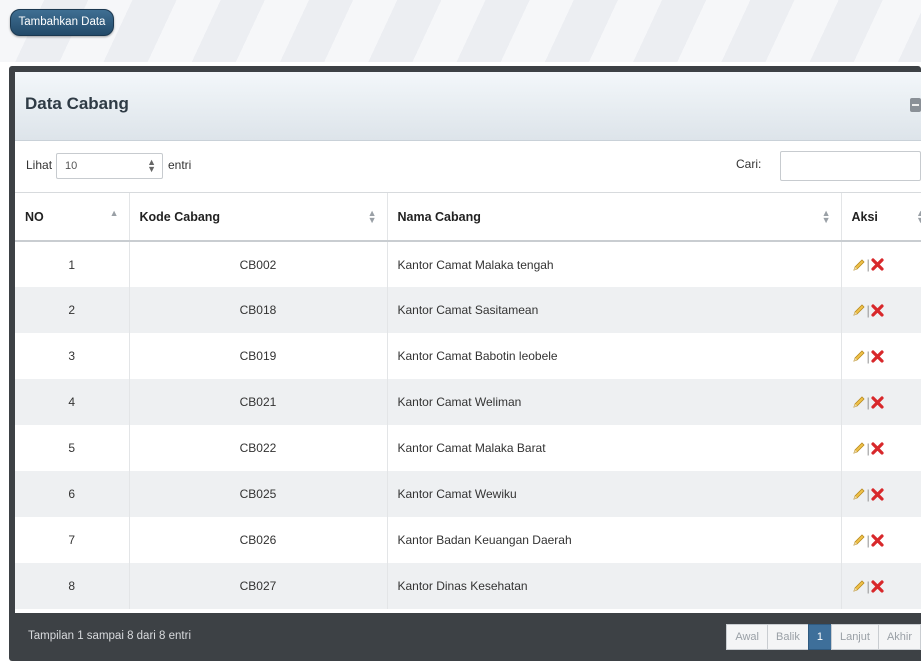  I want to click on table-row: 7 CB026 Kantor Badan Keuangan Daerah |, so click(468, 540).